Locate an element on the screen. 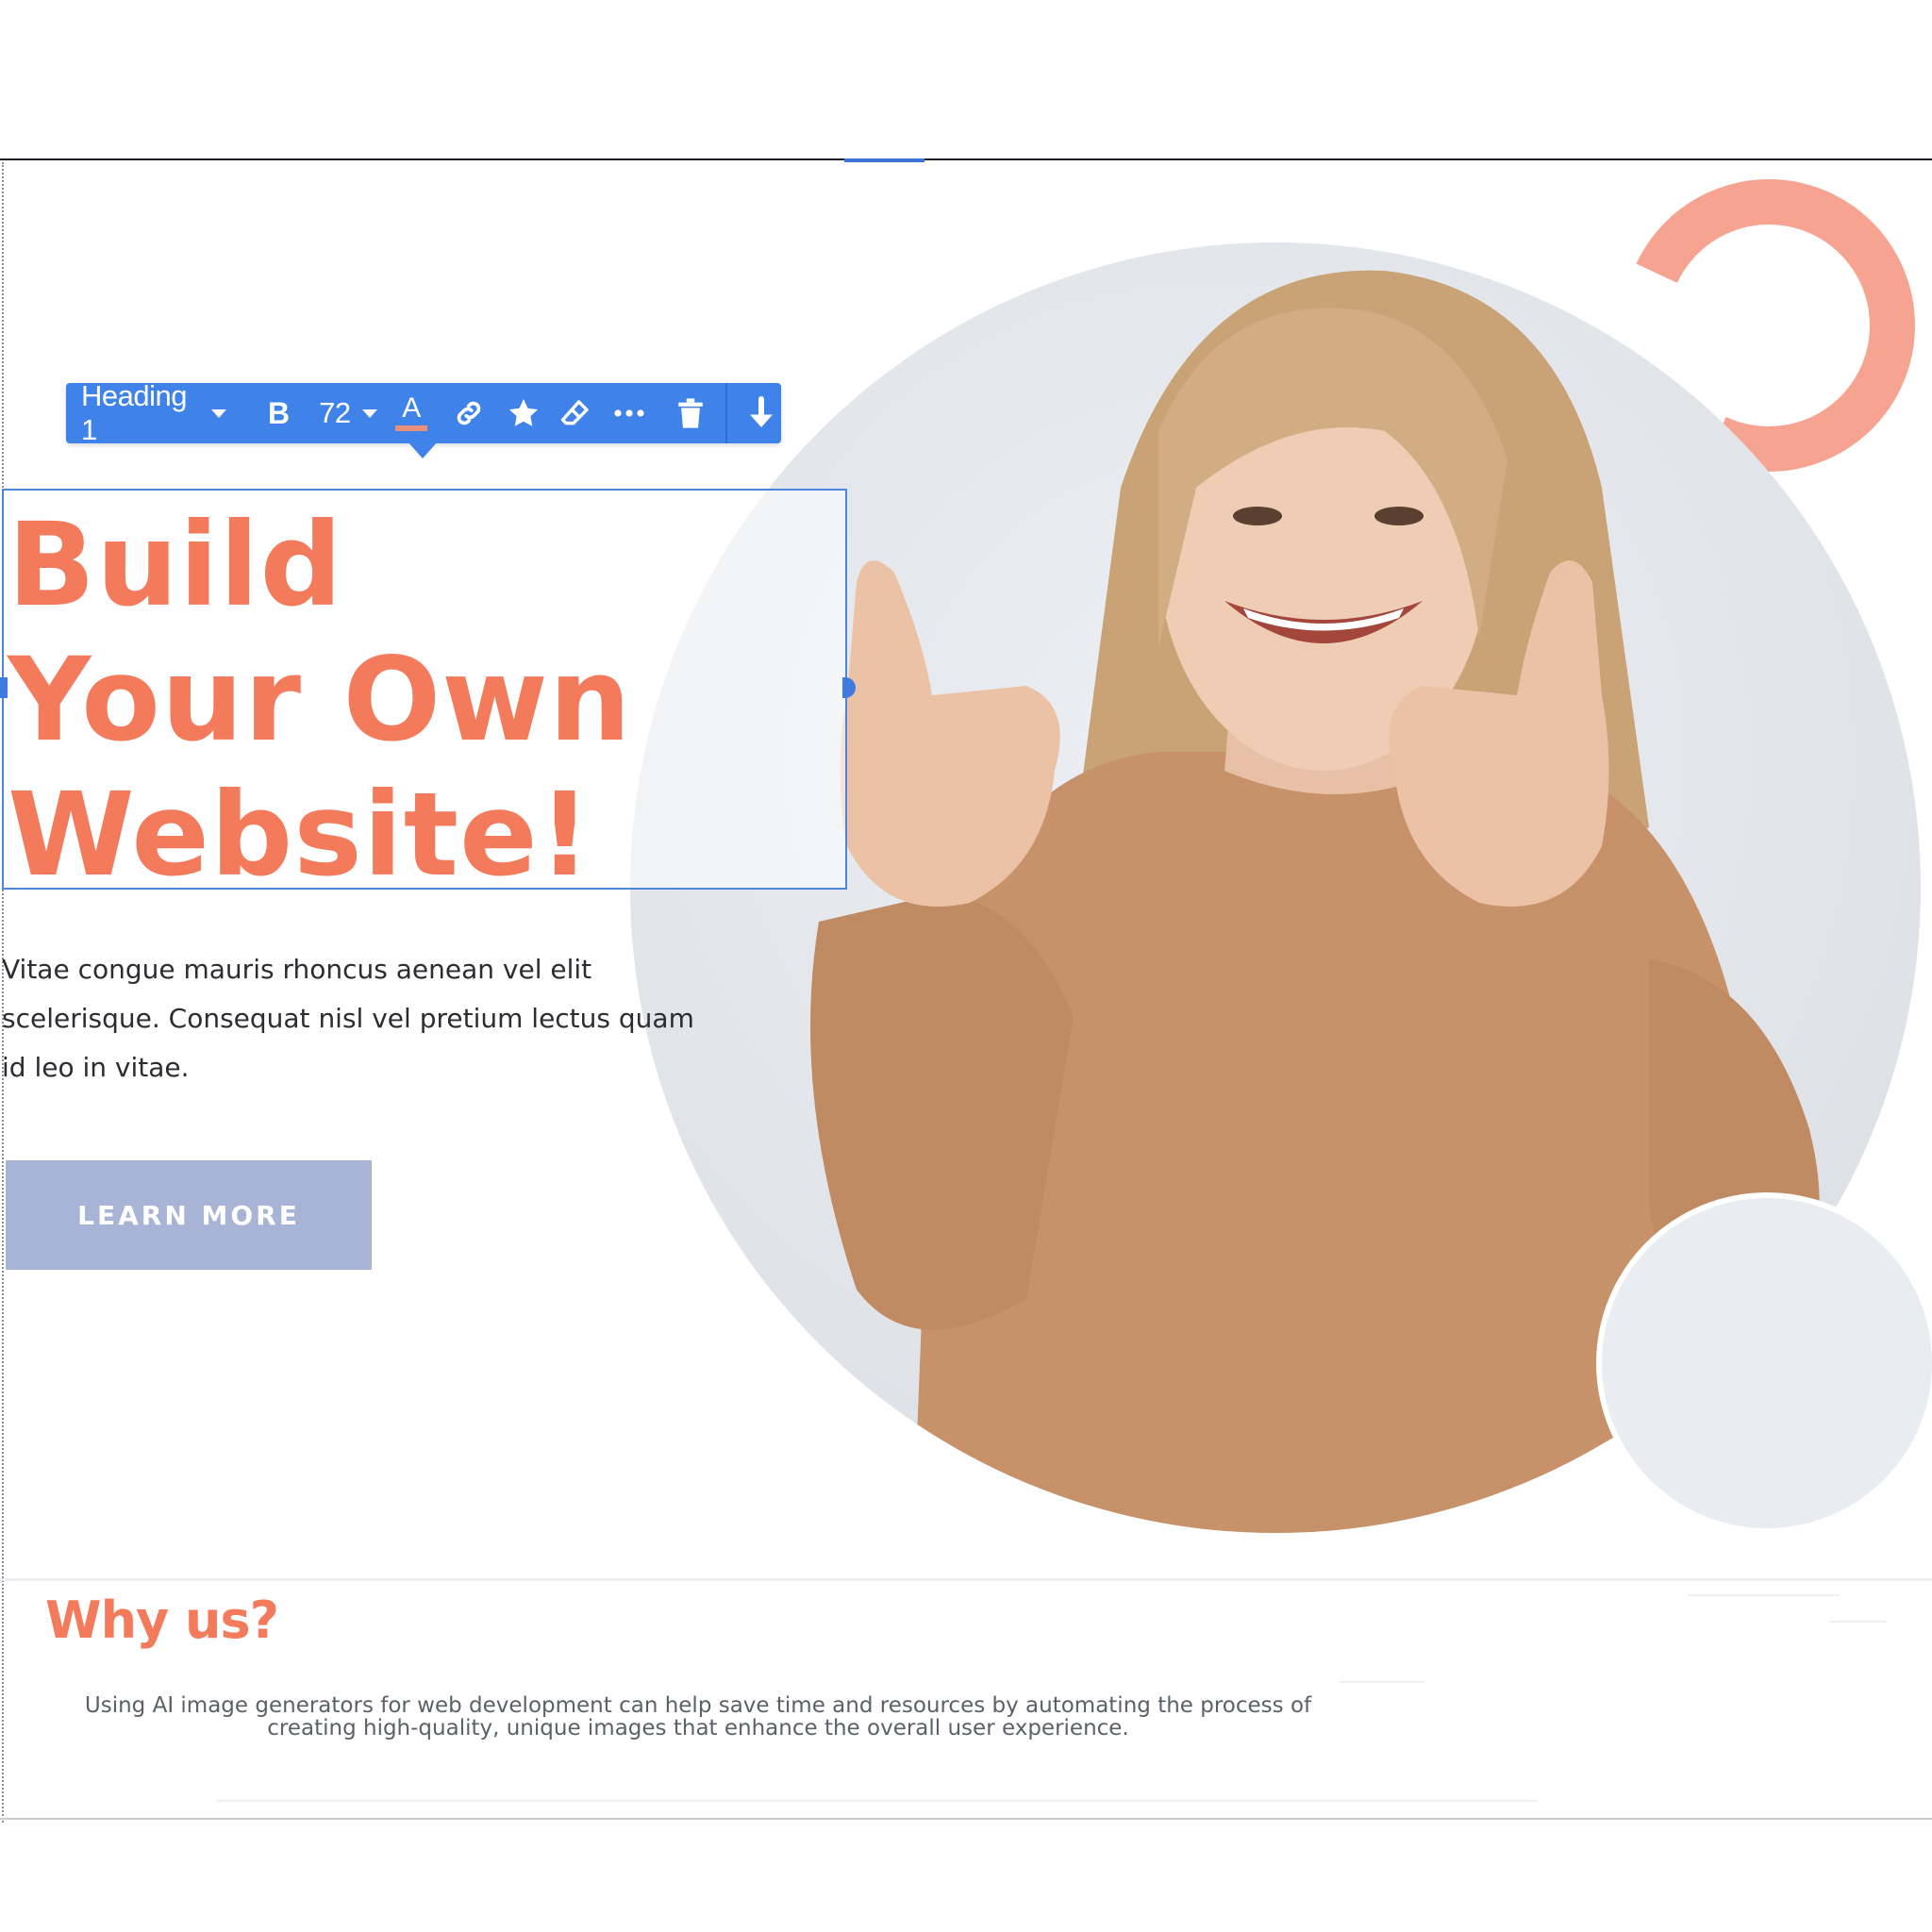 This screenshot has height=1932, width=1932. more-options-button is located at coordinates (628, 413).